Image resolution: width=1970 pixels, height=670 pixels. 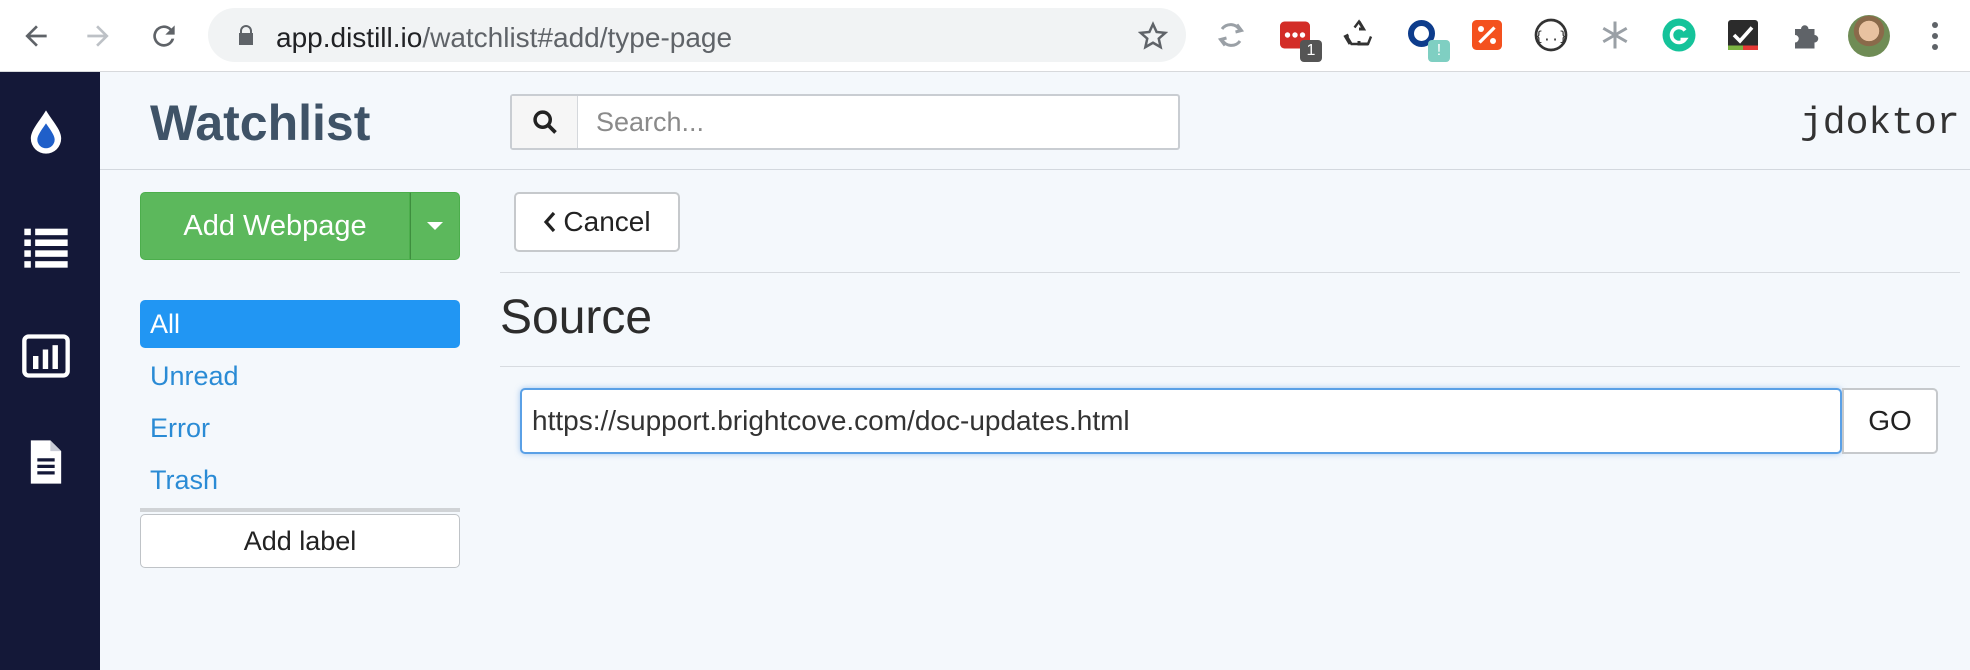 I want to click on search-input, so click(x=878, y=122).